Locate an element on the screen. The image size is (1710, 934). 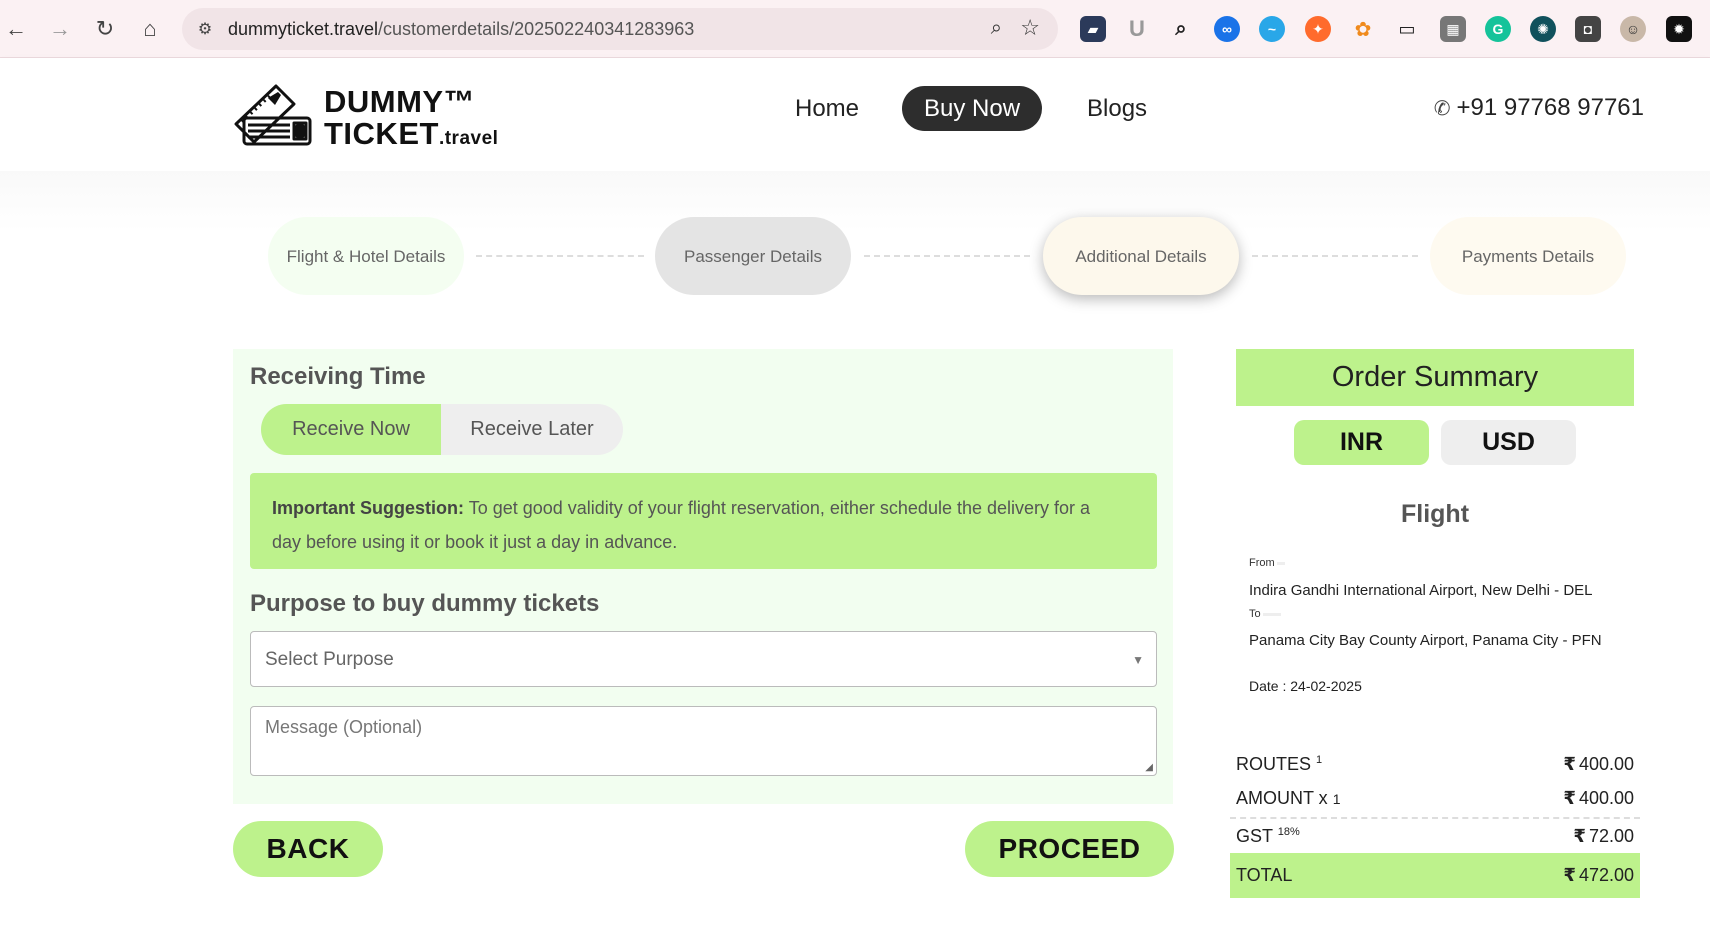
flight-heading: Flight is located at coordinates (1435, 514).